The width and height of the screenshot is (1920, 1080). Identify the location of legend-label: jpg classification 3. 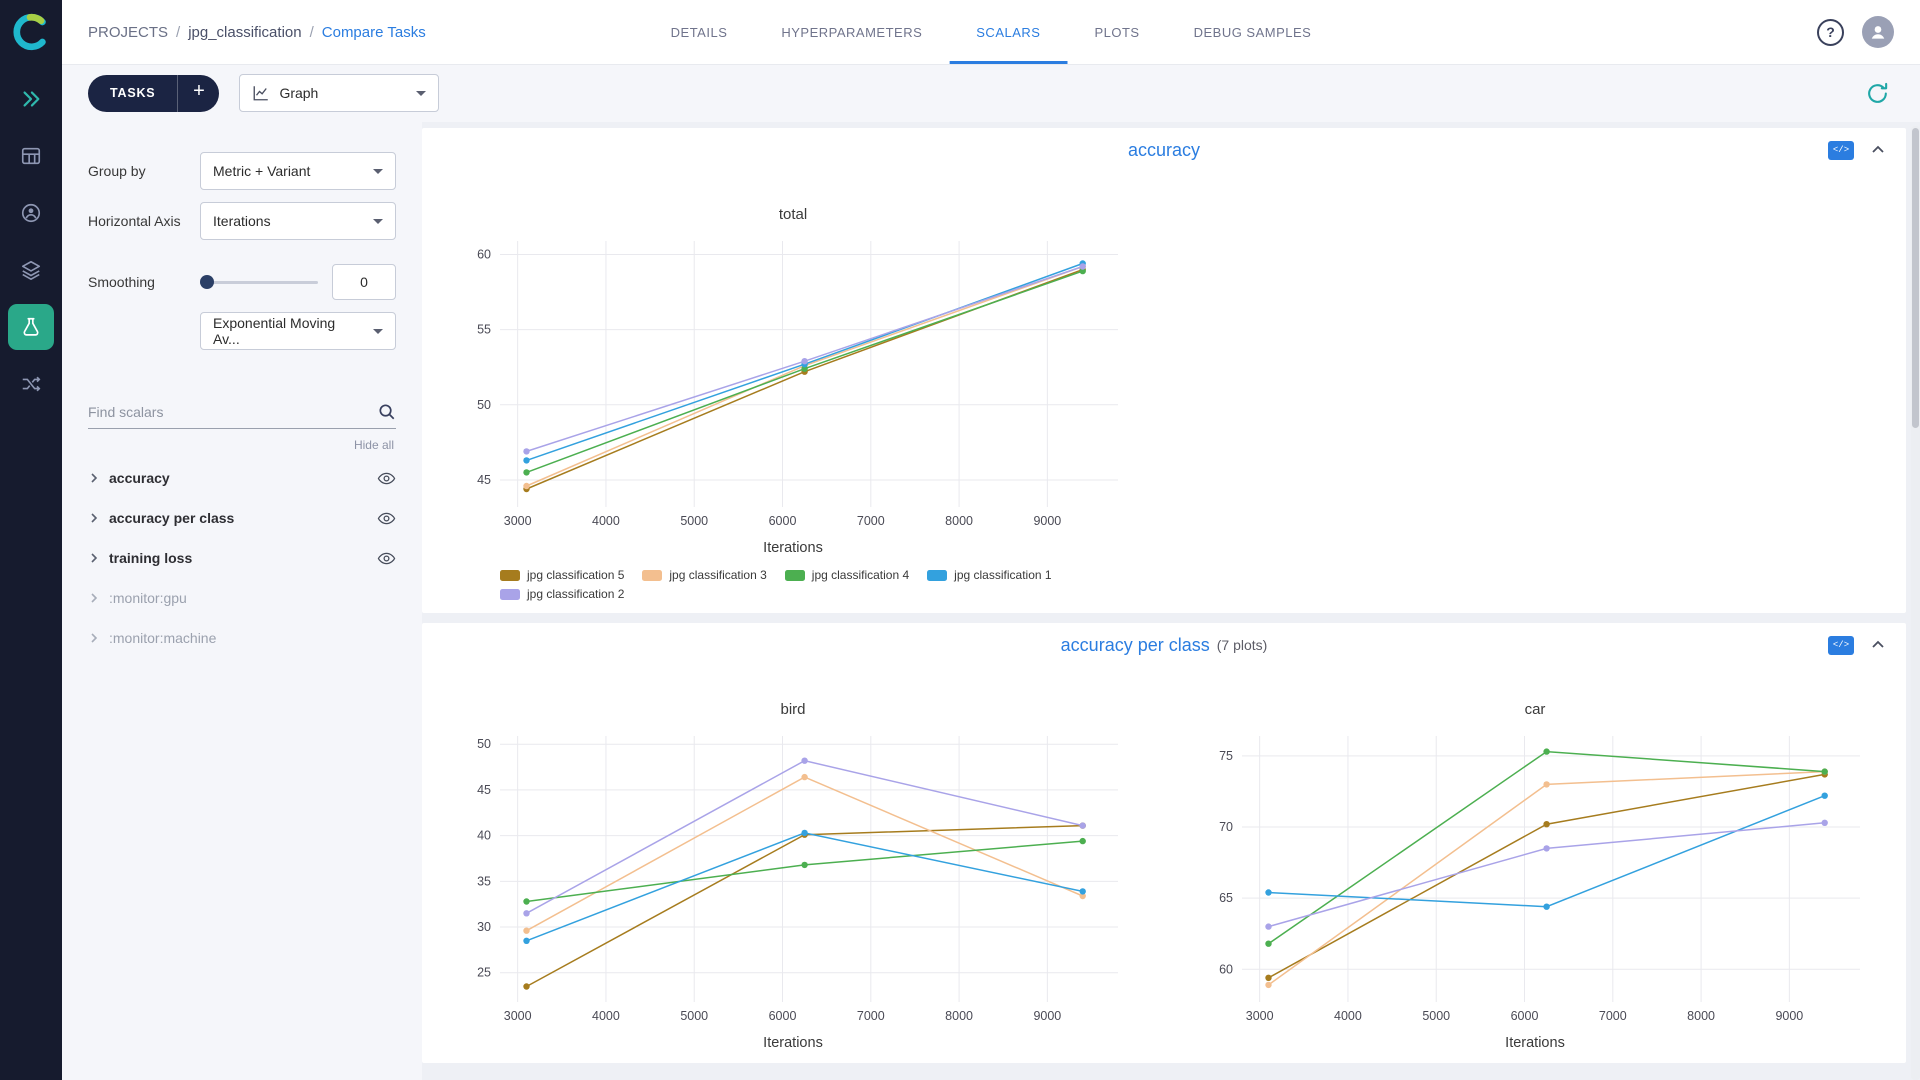
(718, 575).